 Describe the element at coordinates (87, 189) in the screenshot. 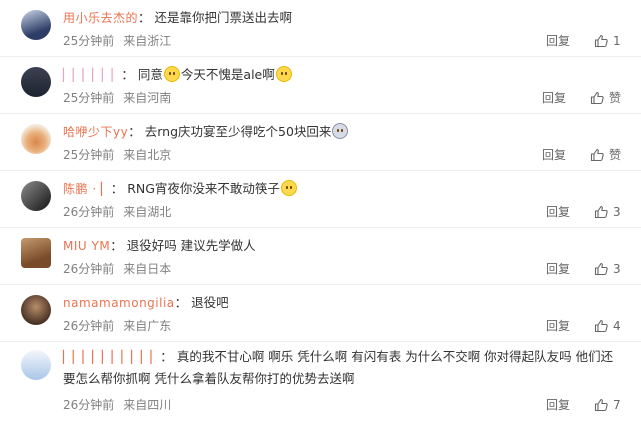

I see `username-link: 陈鹏 · ▏` at that location.